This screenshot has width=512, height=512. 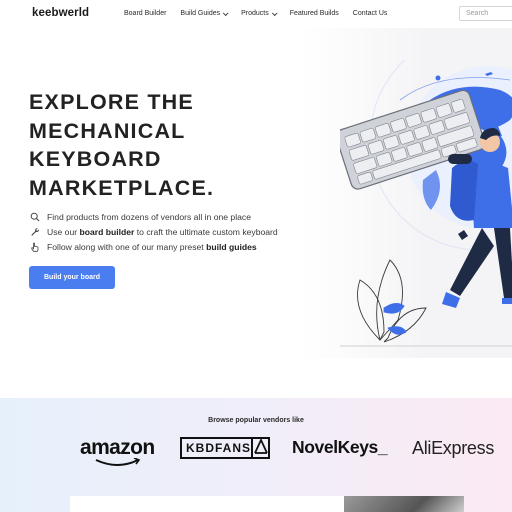 I want to click on hand-pointer-icon, so click(x=35, y=247).